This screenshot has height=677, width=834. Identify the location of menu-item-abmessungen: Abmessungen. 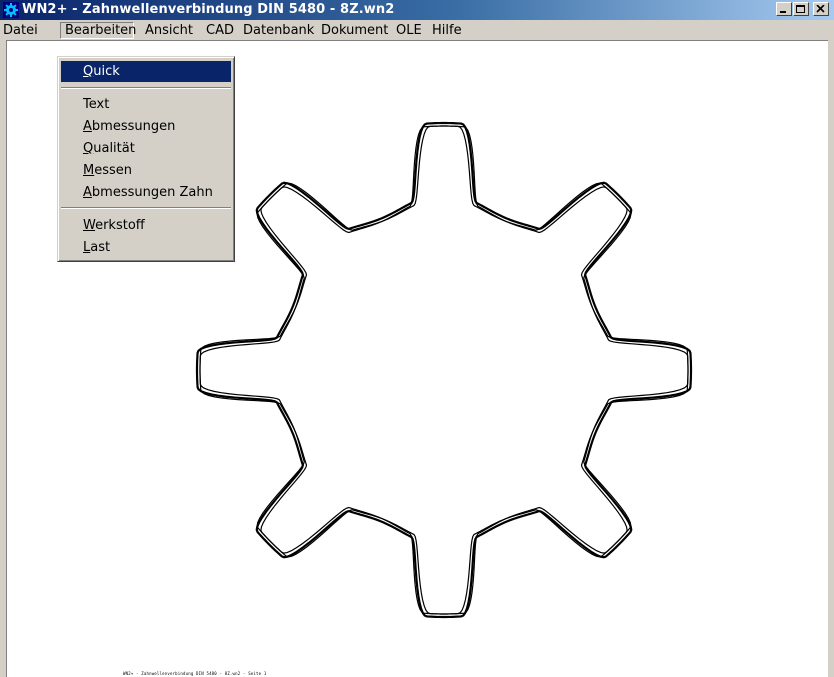
(146, 126).